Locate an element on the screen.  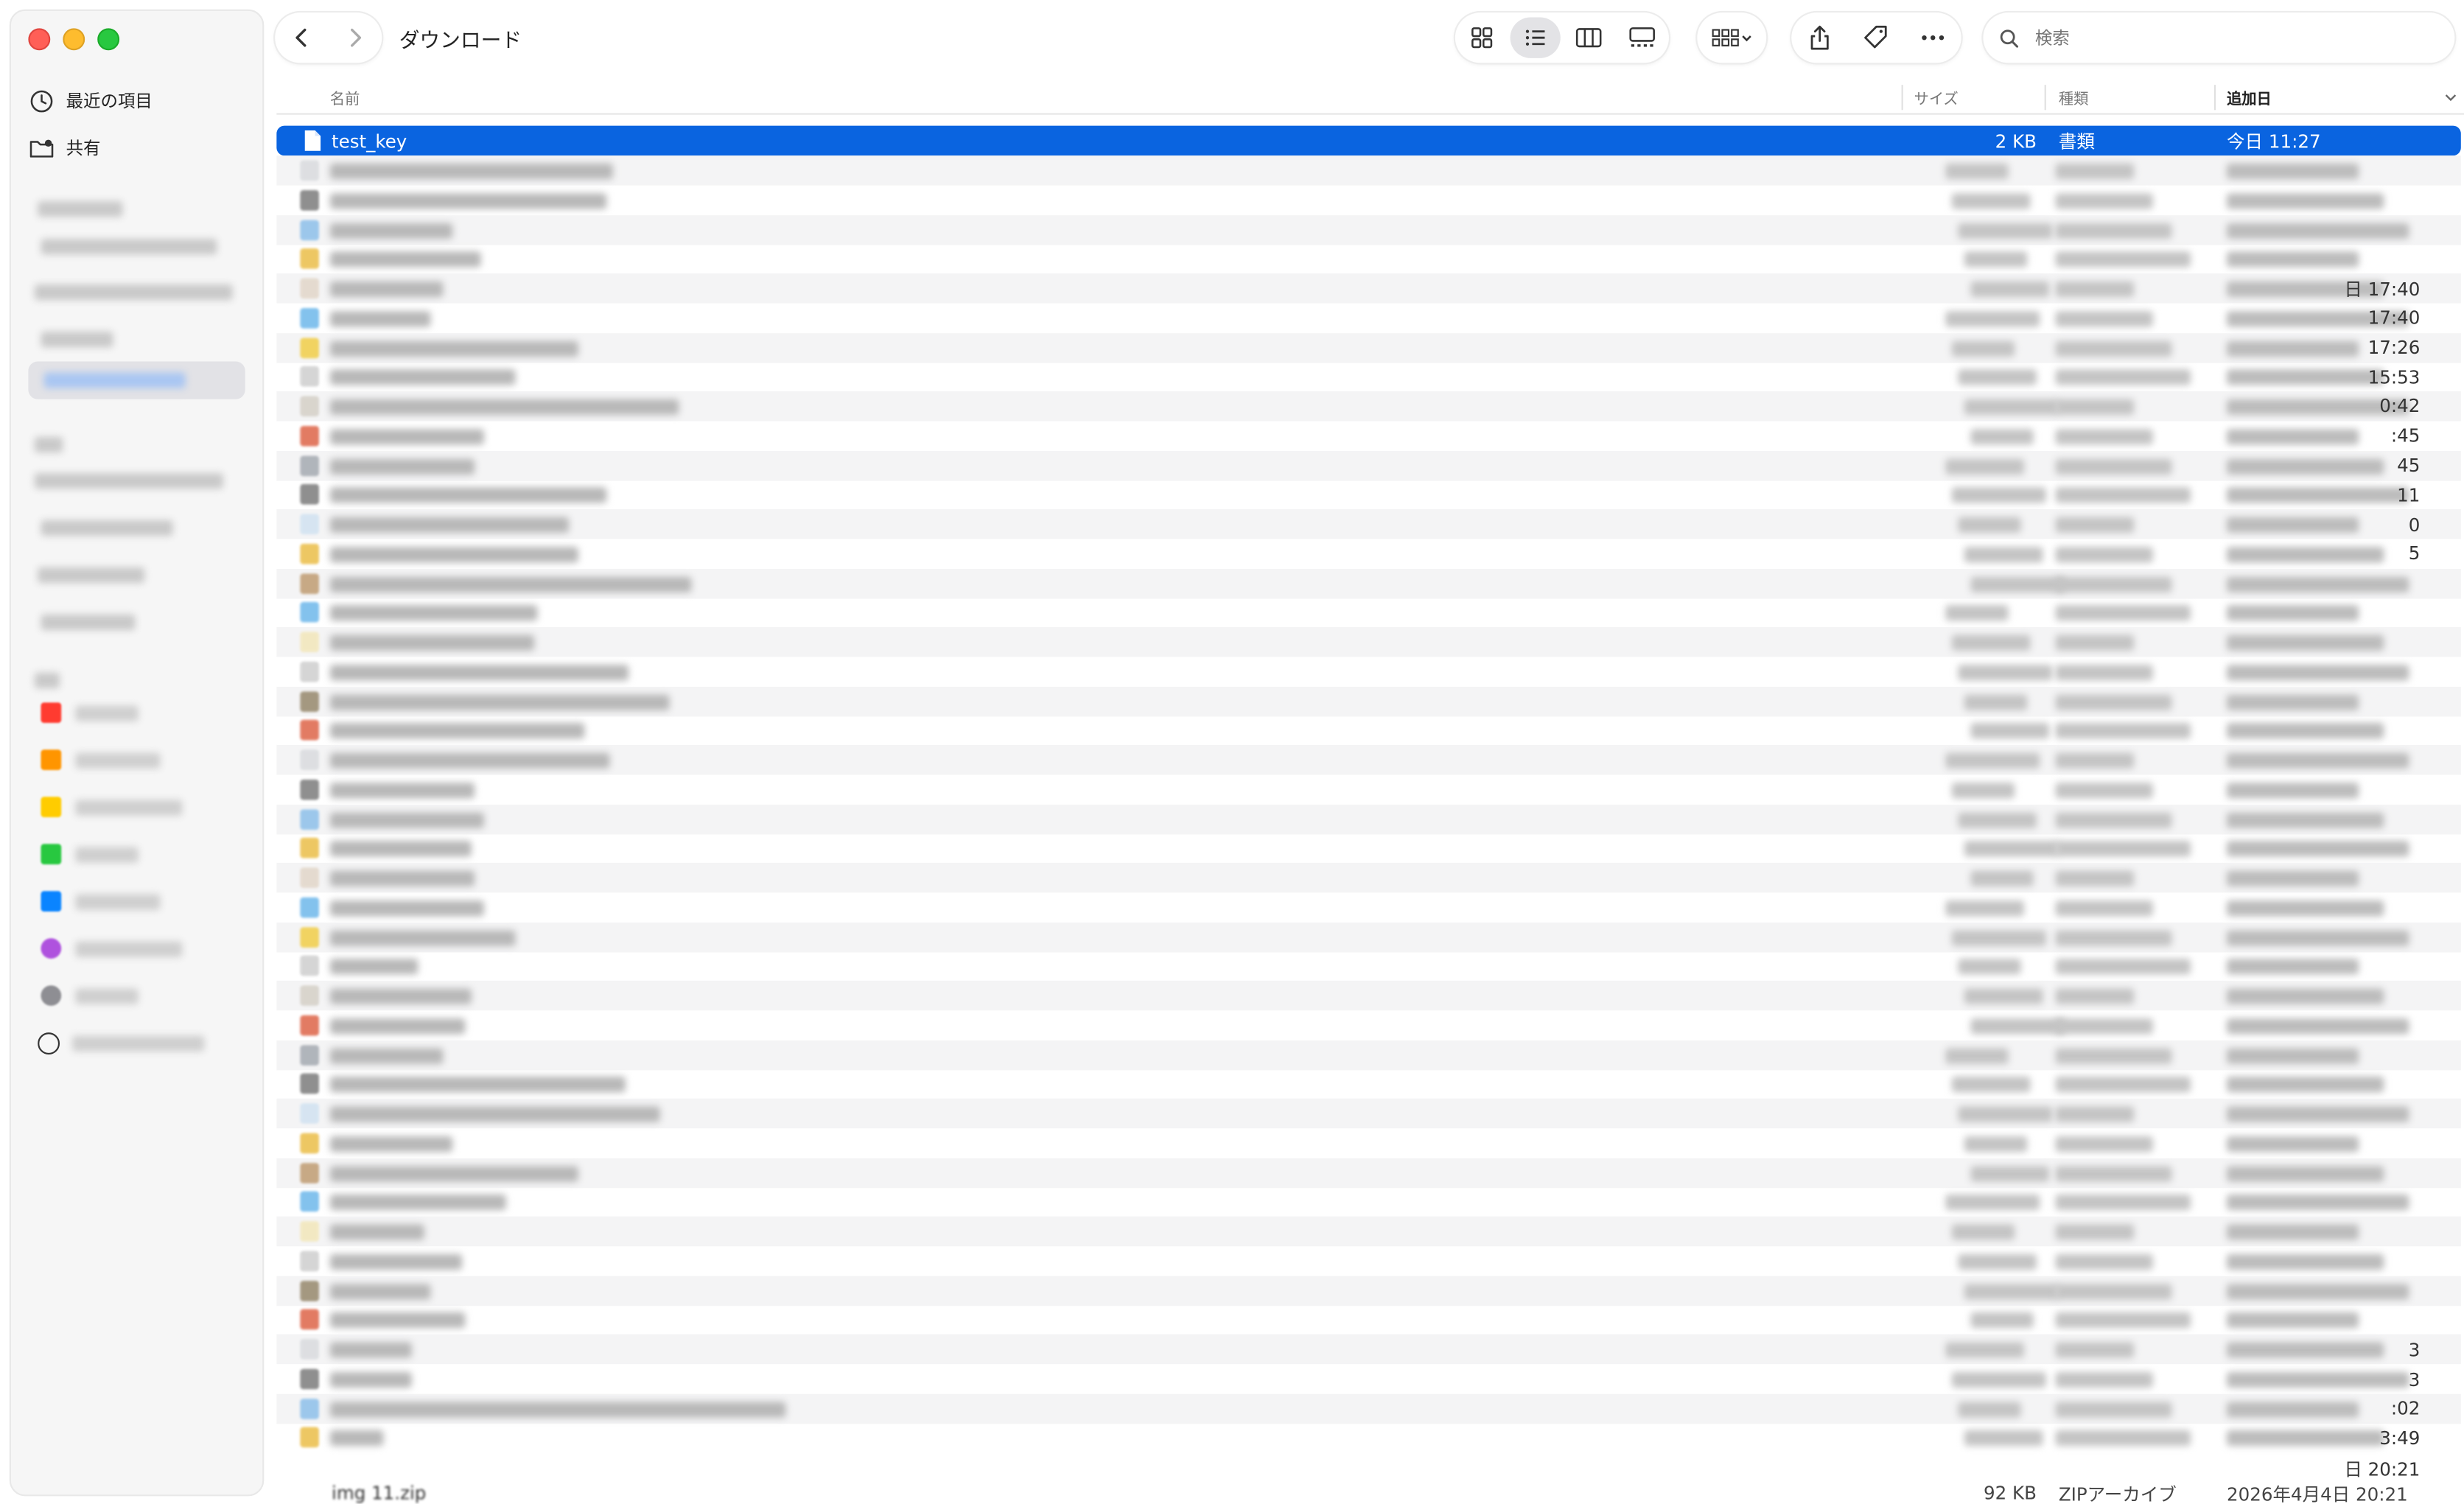
sidebar-obscured-item is located at coordinates (107, 528).